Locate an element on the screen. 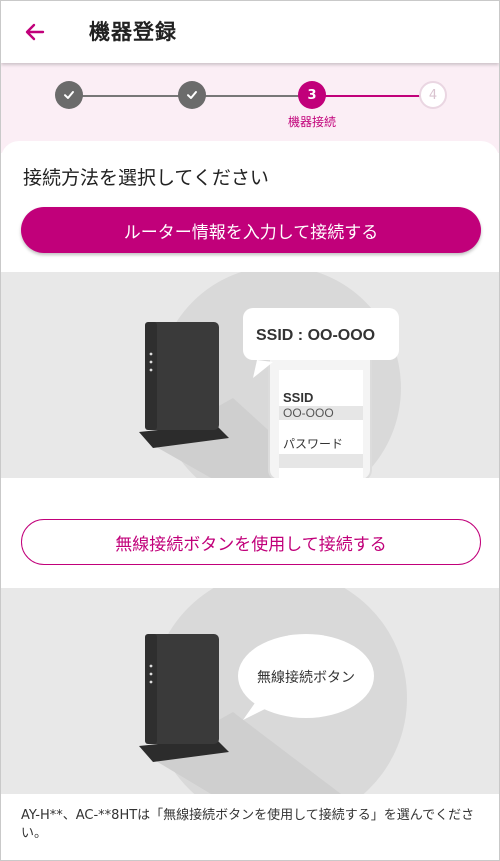  phone-ssid-value: OO-OOO is located at coordinates (308, 413).